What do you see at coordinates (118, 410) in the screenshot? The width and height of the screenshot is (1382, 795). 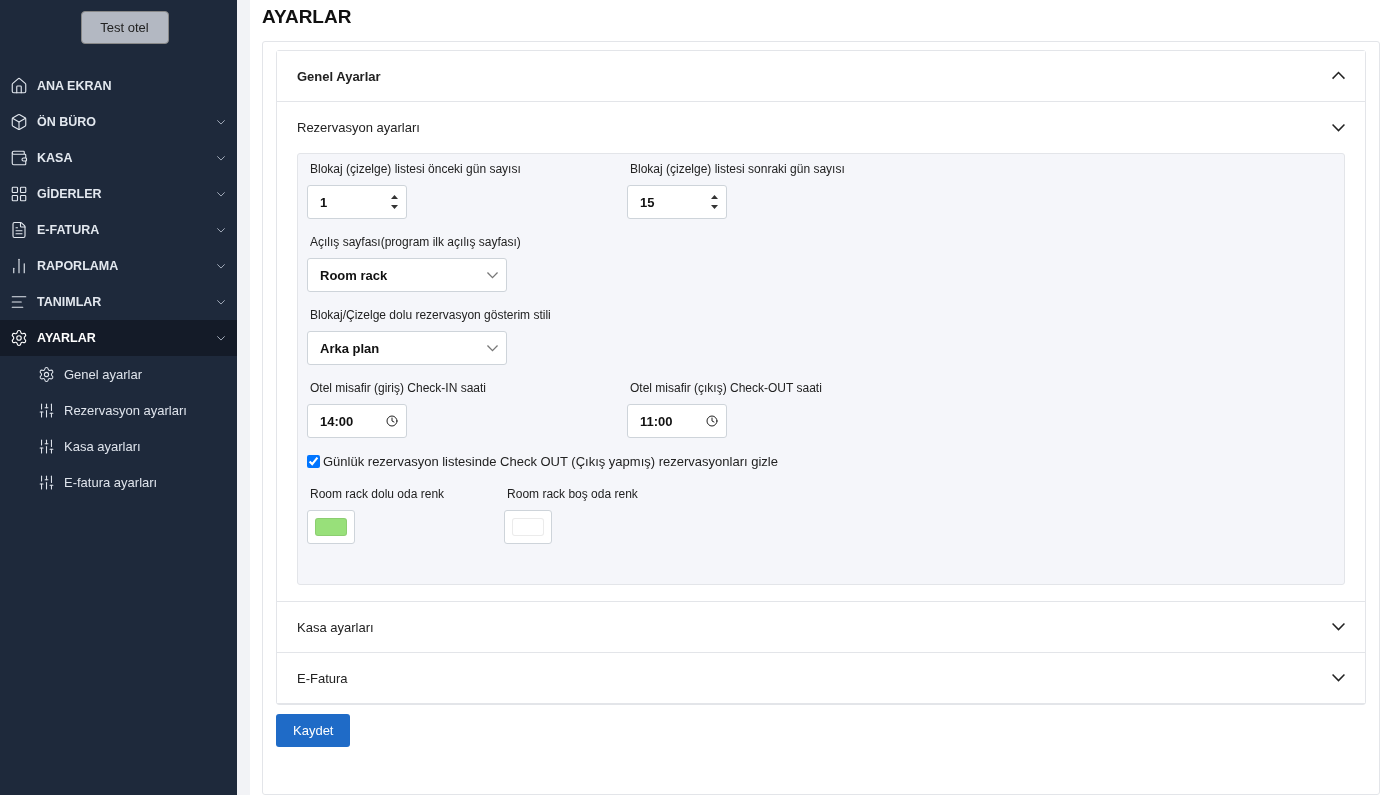 I see `nav-subitem: Rezervasyon ayarları` at bounding box center [118, 410].